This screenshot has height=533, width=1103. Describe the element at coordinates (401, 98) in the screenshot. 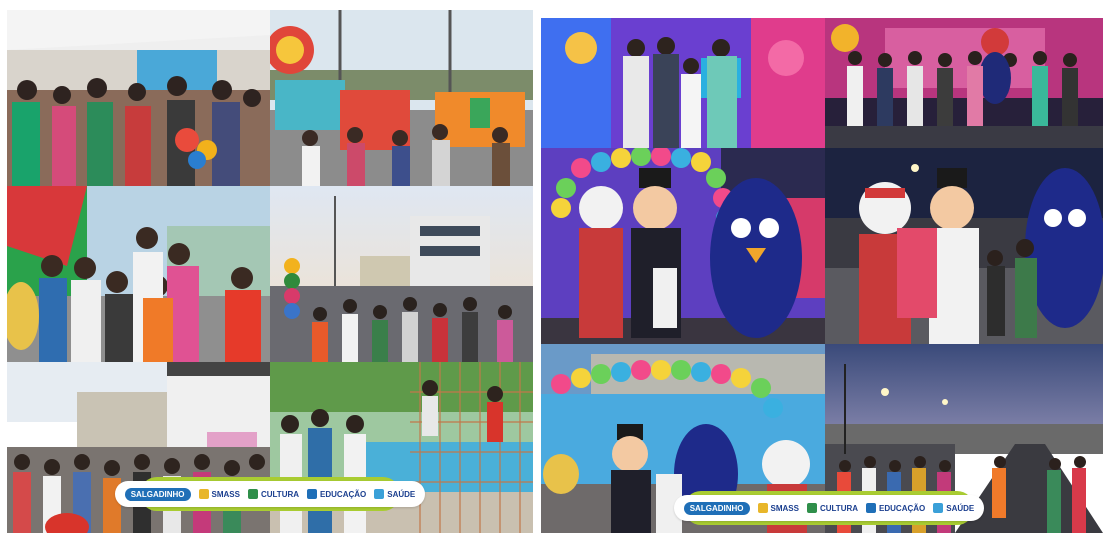

I see `photo-street-inflatables` at that location.